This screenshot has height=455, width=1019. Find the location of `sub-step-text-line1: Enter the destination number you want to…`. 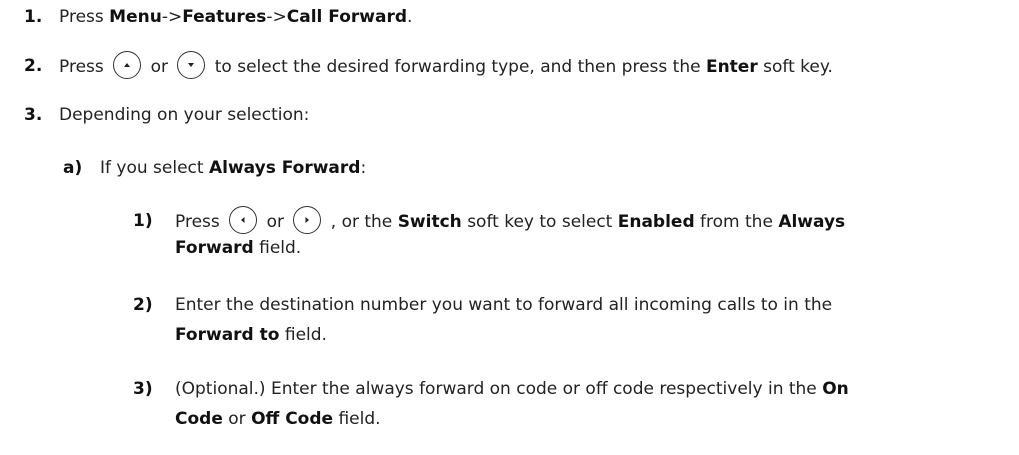

sub-step-text-line1: Enter the destination number you want to… is located at coordinates (504, 305).